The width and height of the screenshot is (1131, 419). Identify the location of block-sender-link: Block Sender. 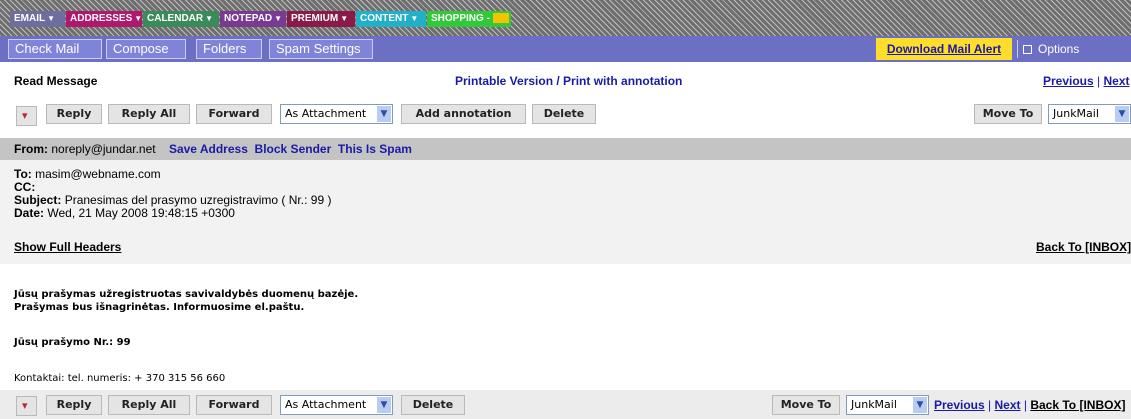
(293, 149).